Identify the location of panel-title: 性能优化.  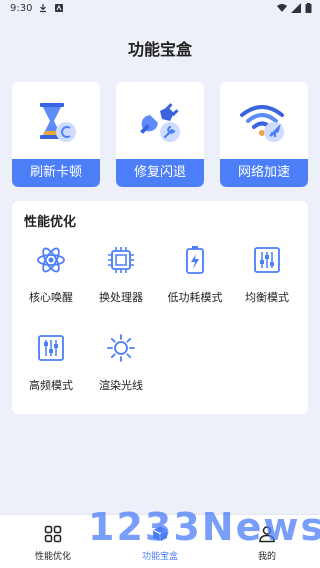
(50, 222).